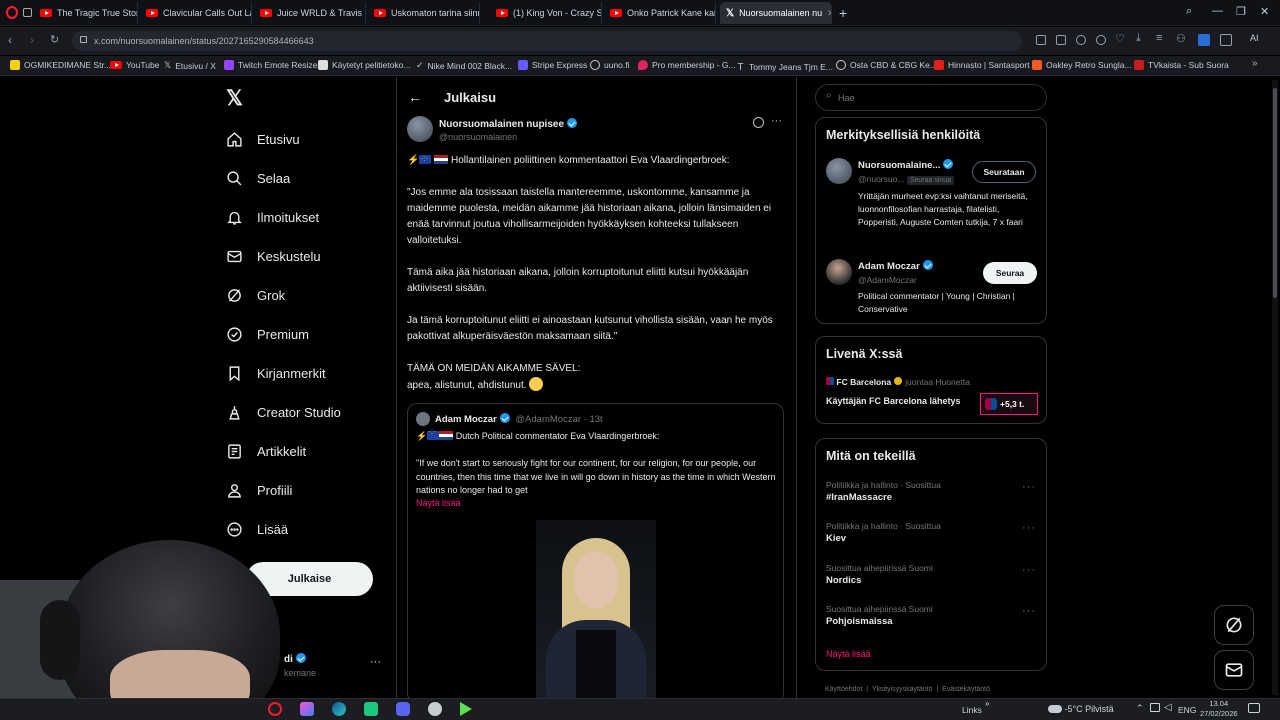  Describe the element at coordinates (273, 256) in the screenshot. I see `nav-messages: Keskustelu` at that location.